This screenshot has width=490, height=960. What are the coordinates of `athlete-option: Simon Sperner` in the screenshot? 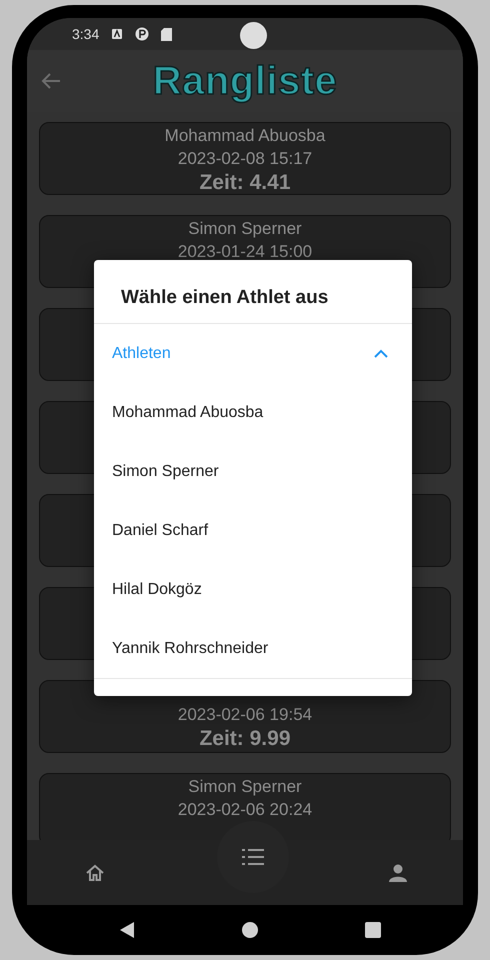 It's located at (253, 471).